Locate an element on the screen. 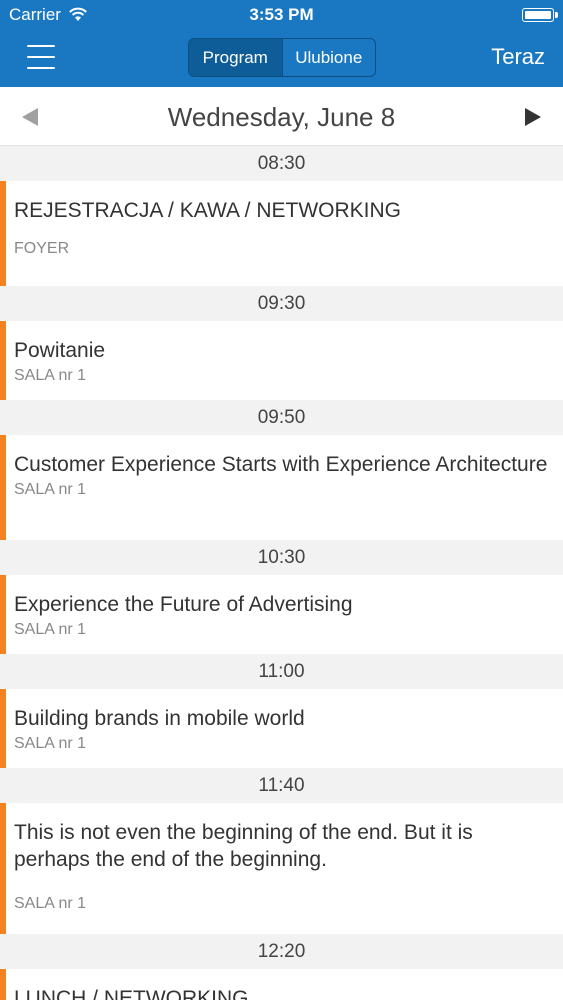  segment-program: Program is located at coordinates (235, 57).